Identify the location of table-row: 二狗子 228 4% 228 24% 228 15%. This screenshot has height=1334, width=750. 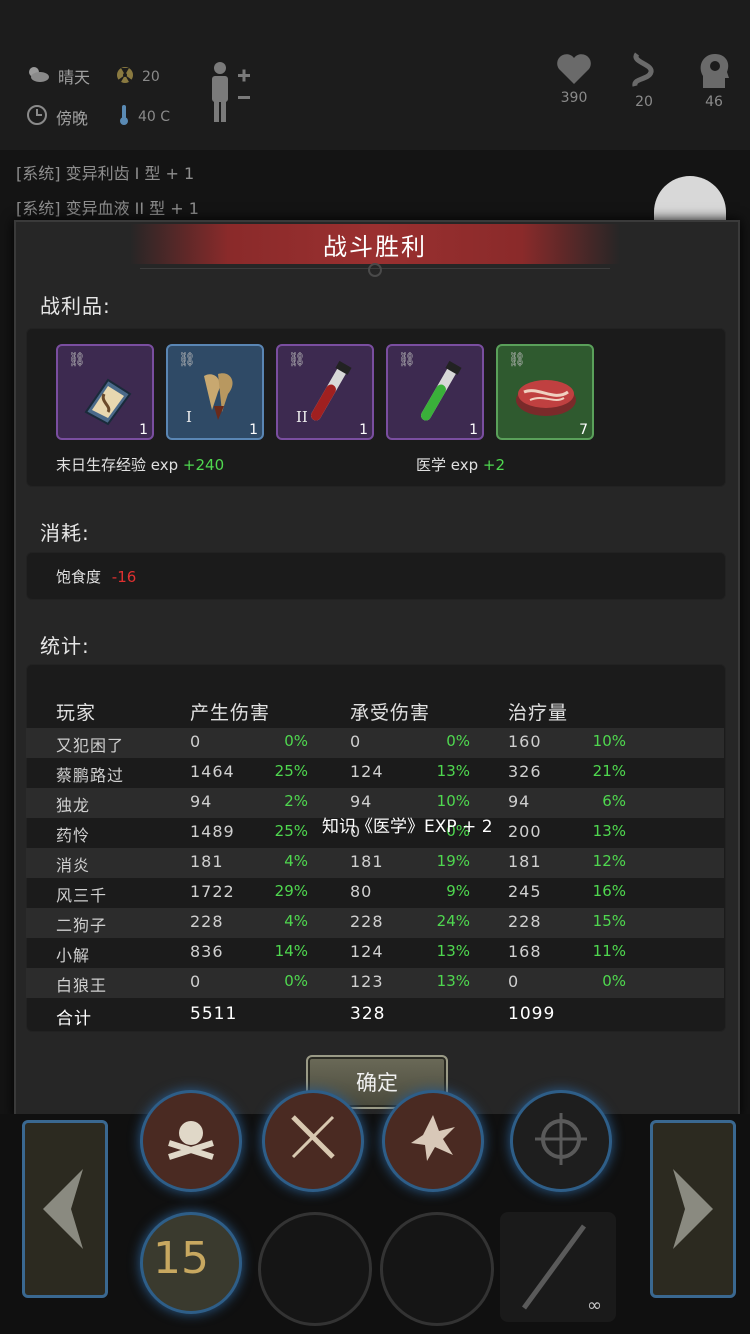
(375, 923).